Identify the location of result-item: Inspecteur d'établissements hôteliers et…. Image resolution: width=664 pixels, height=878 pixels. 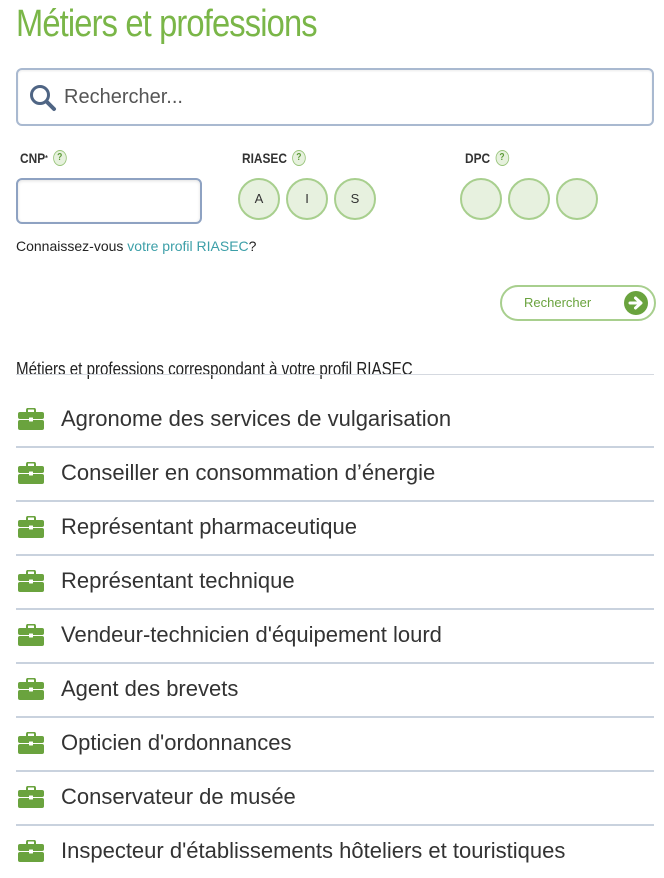
(335, 852).